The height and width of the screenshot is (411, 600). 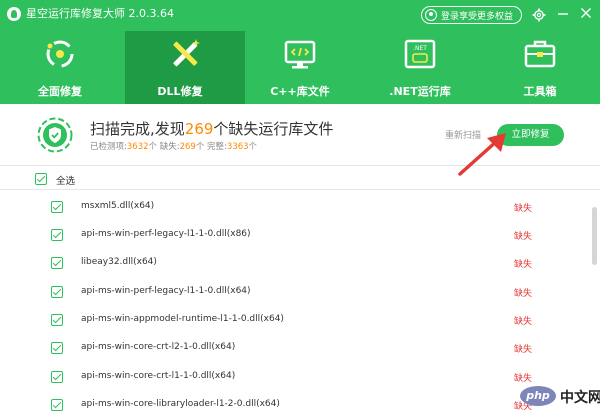 I want to click on app-logo-icon, so click(x=14, y=14).